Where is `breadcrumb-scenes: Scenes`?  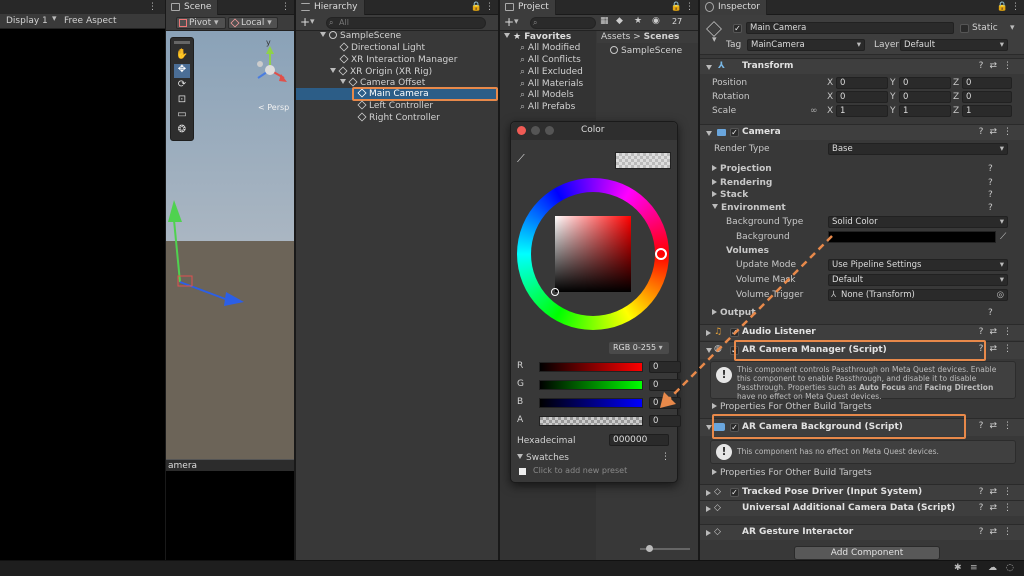 breadcrumb-scenes: Scenes is located at coordinates (662, 37).